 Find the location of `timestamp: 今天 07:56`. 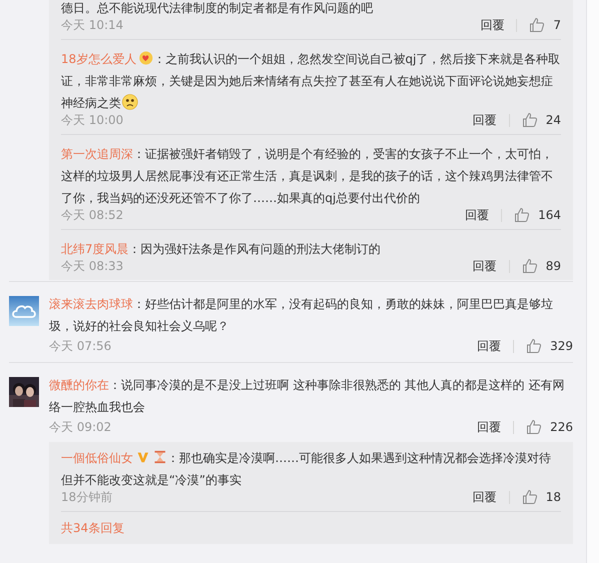

timestamp: 今天 07:56 is located at coordinates (80, 346).